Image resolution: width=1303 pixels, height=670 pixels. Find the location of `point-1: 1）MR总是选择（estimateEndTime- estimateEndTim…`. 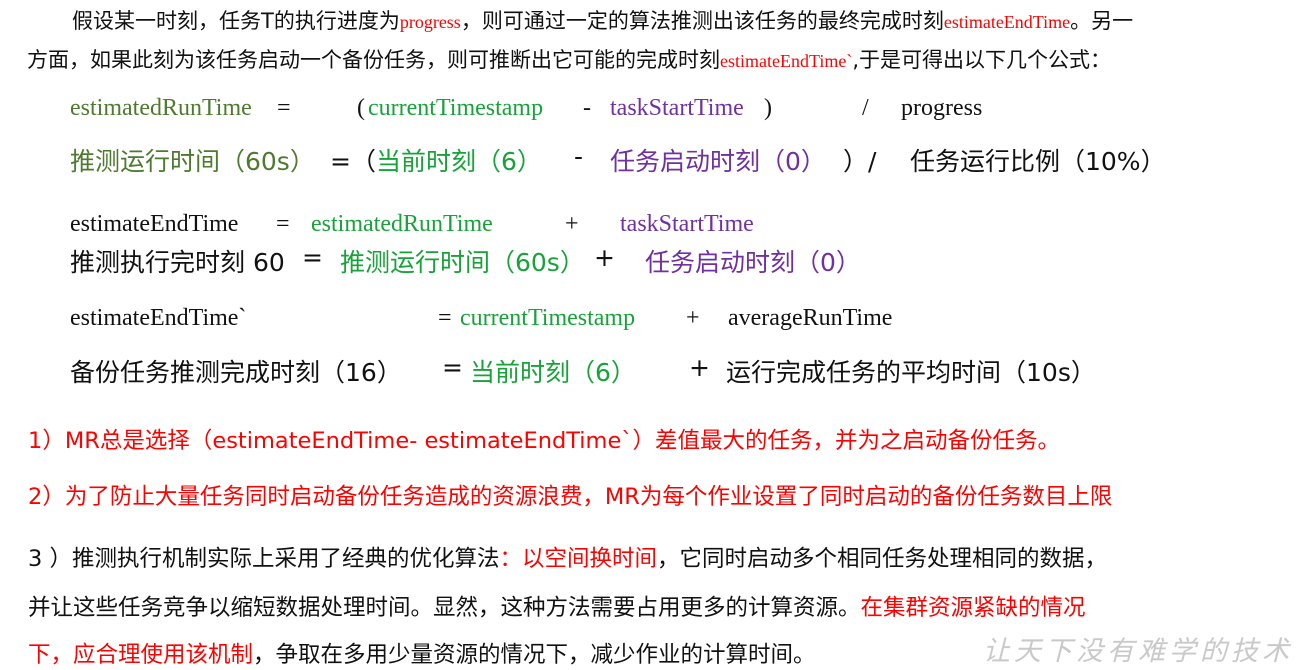

point-1: 1）MR总是选择（estimateEndTime- estimateEndTim… is located at coordinates (544, 441).